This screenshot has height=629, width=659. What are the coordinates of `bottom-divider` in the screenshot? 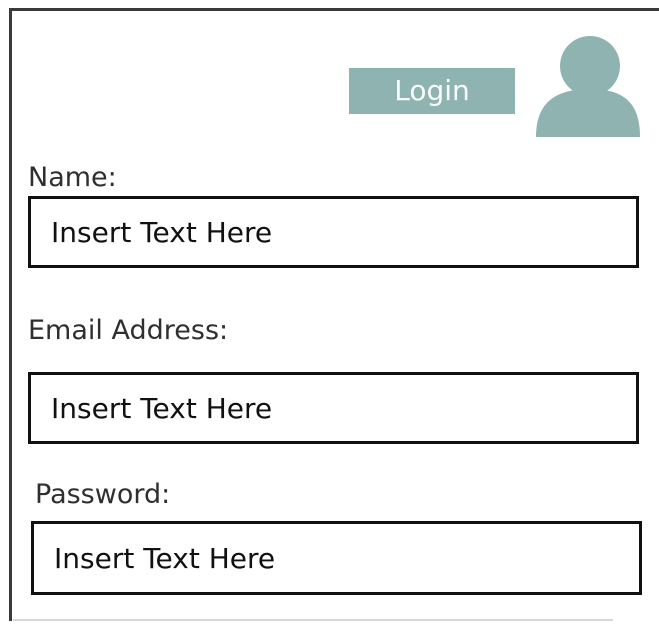 It's located at (313, 620).